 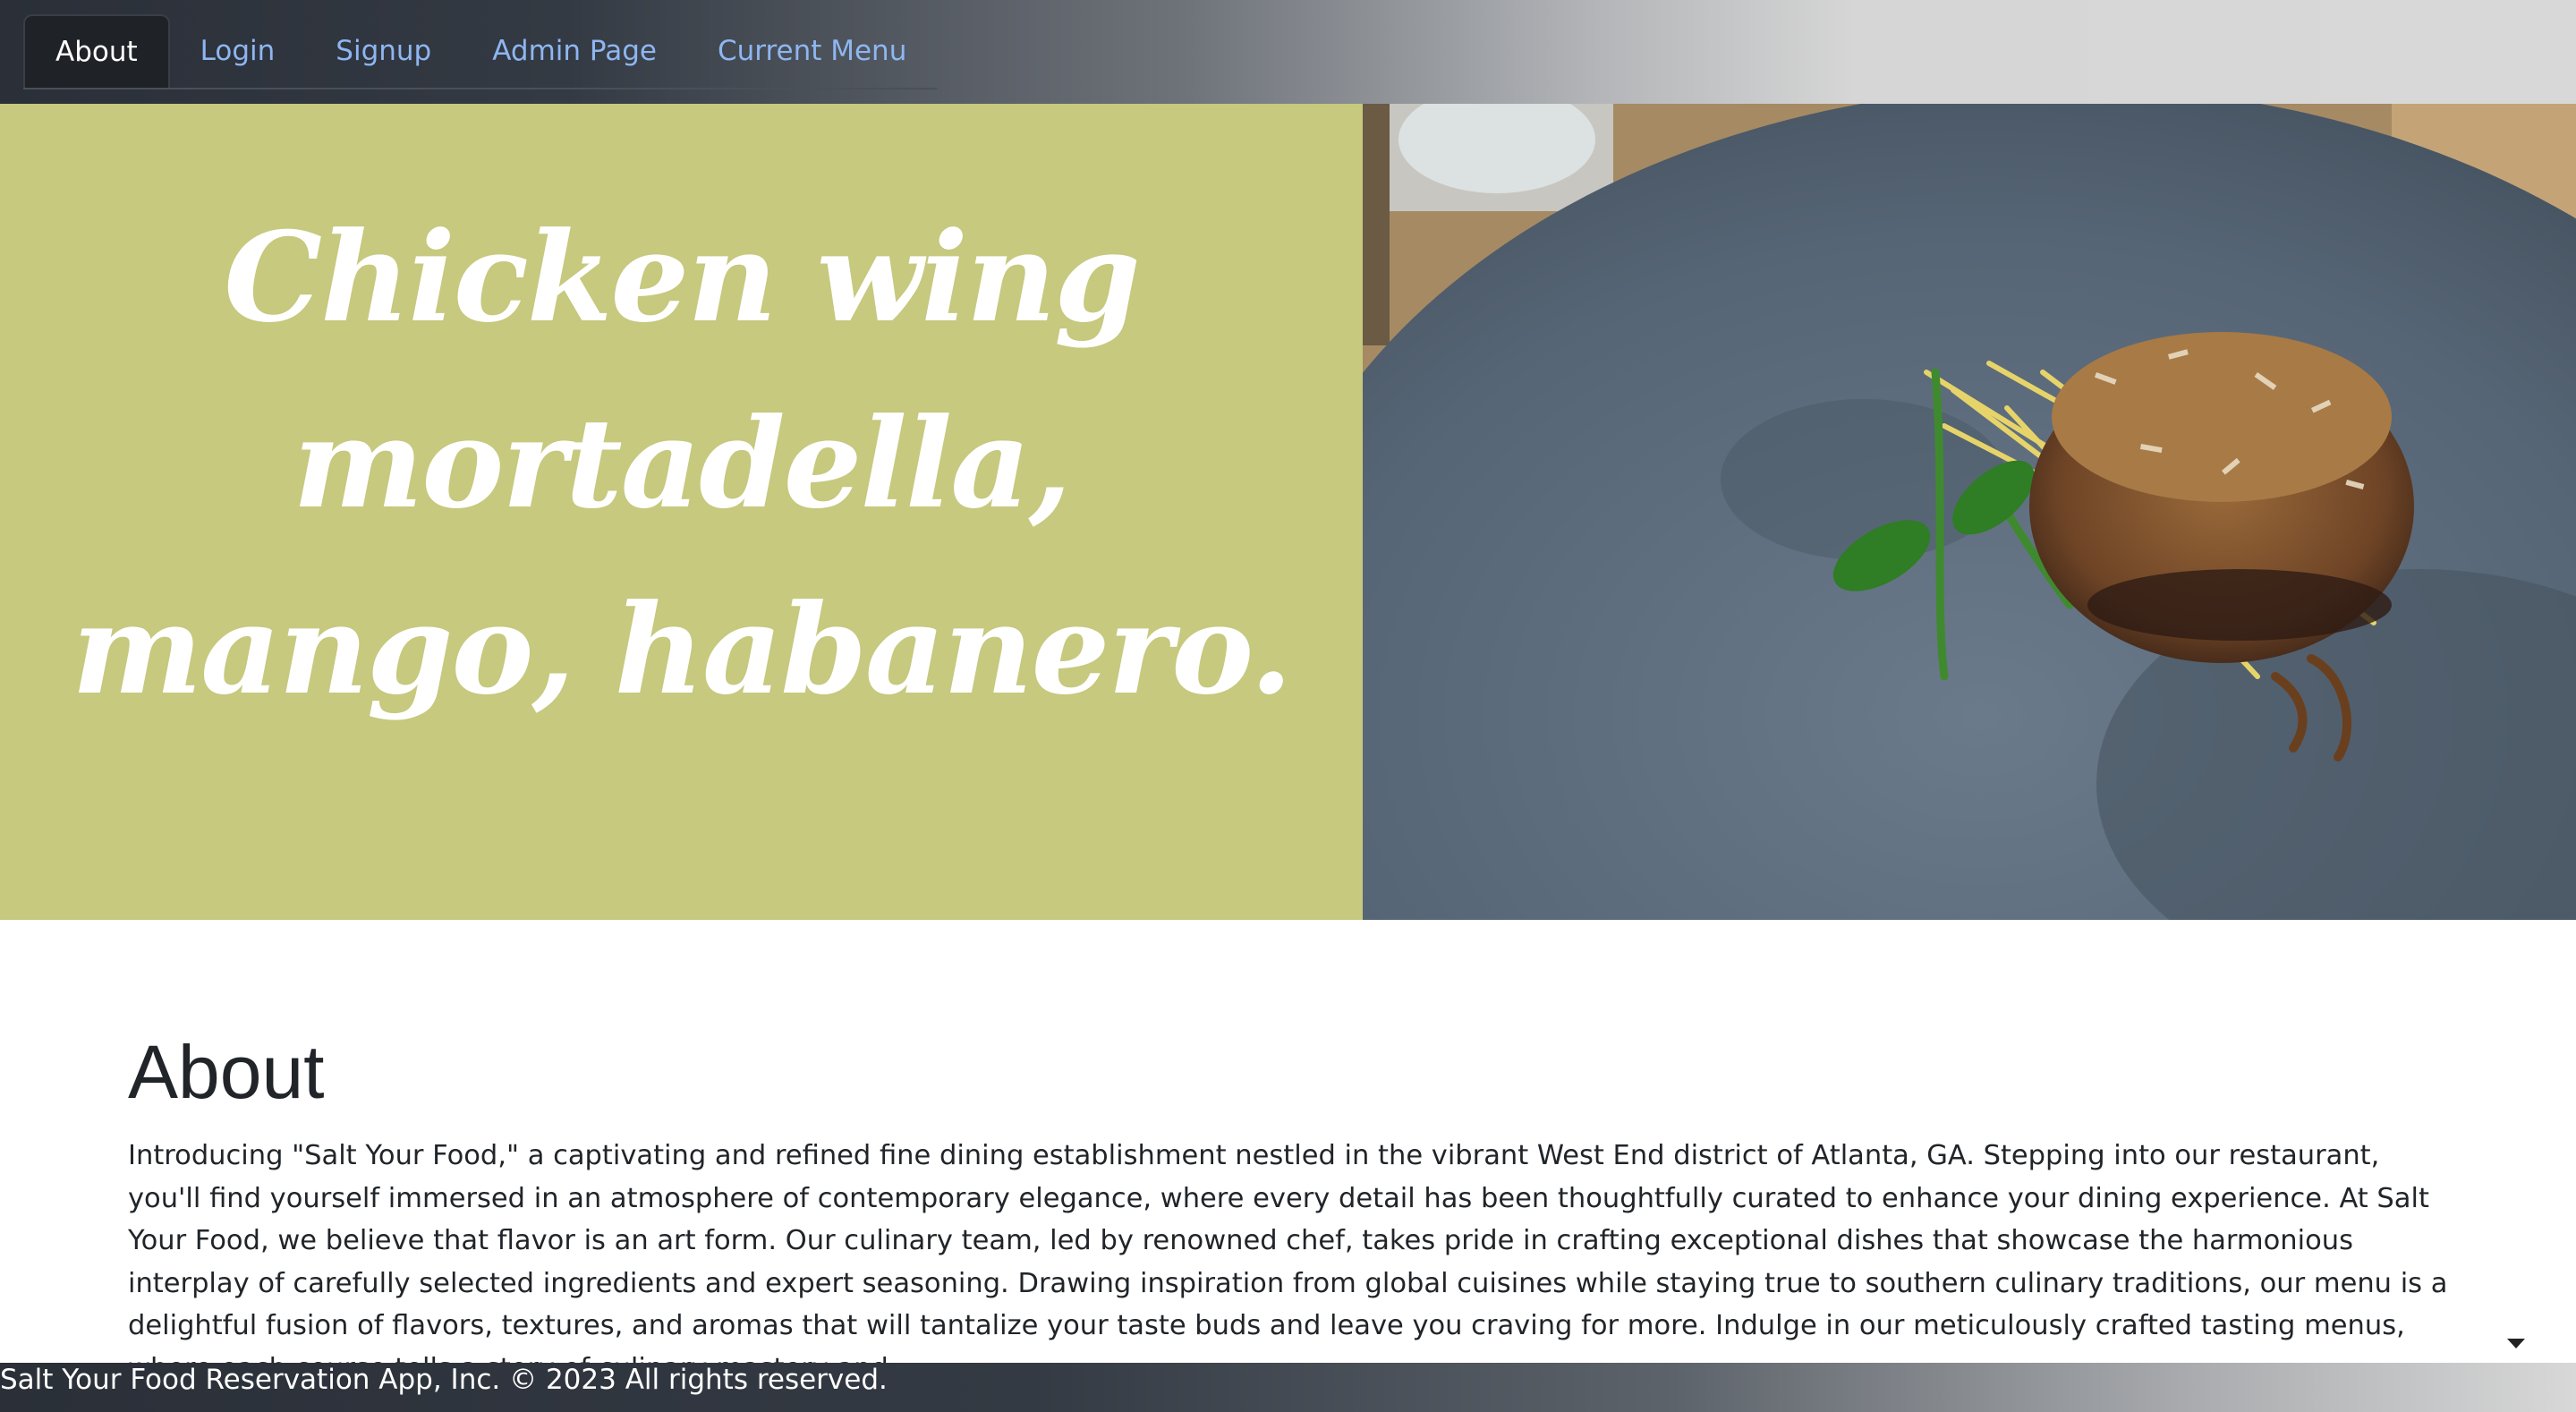 I want to click on tab-current-menu: Current Menu, so click(x=812, y=51).